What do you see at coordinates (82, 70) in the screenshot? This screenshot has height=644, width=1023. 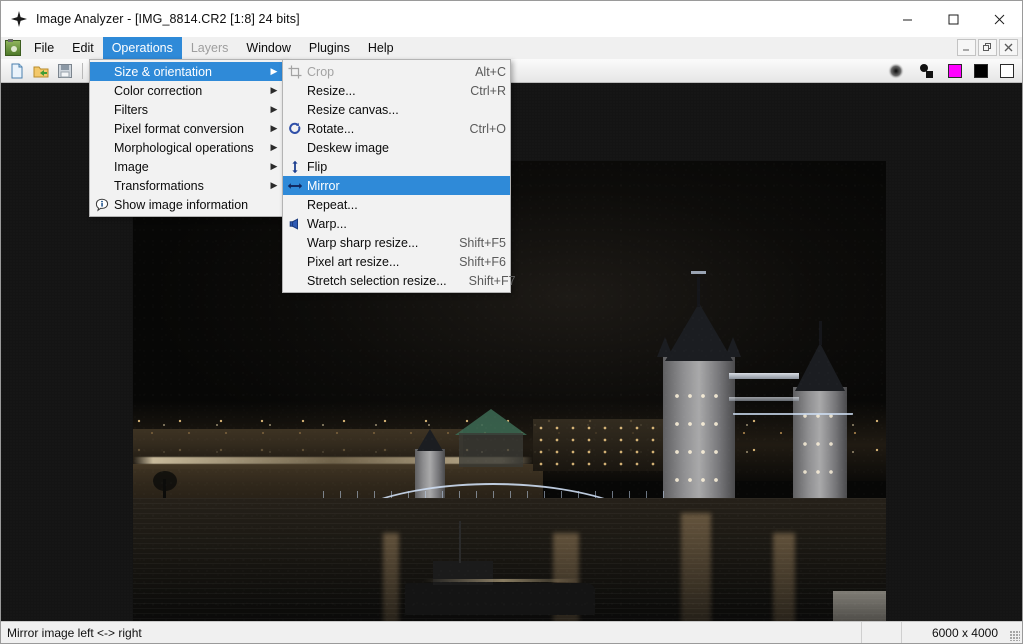 I see `toolbar-separator` at bounding box center [82, 70].